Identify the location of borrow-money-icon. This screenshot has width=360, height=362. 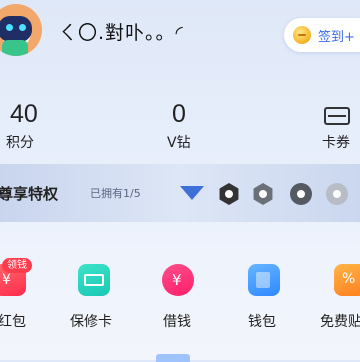
(178, 280).